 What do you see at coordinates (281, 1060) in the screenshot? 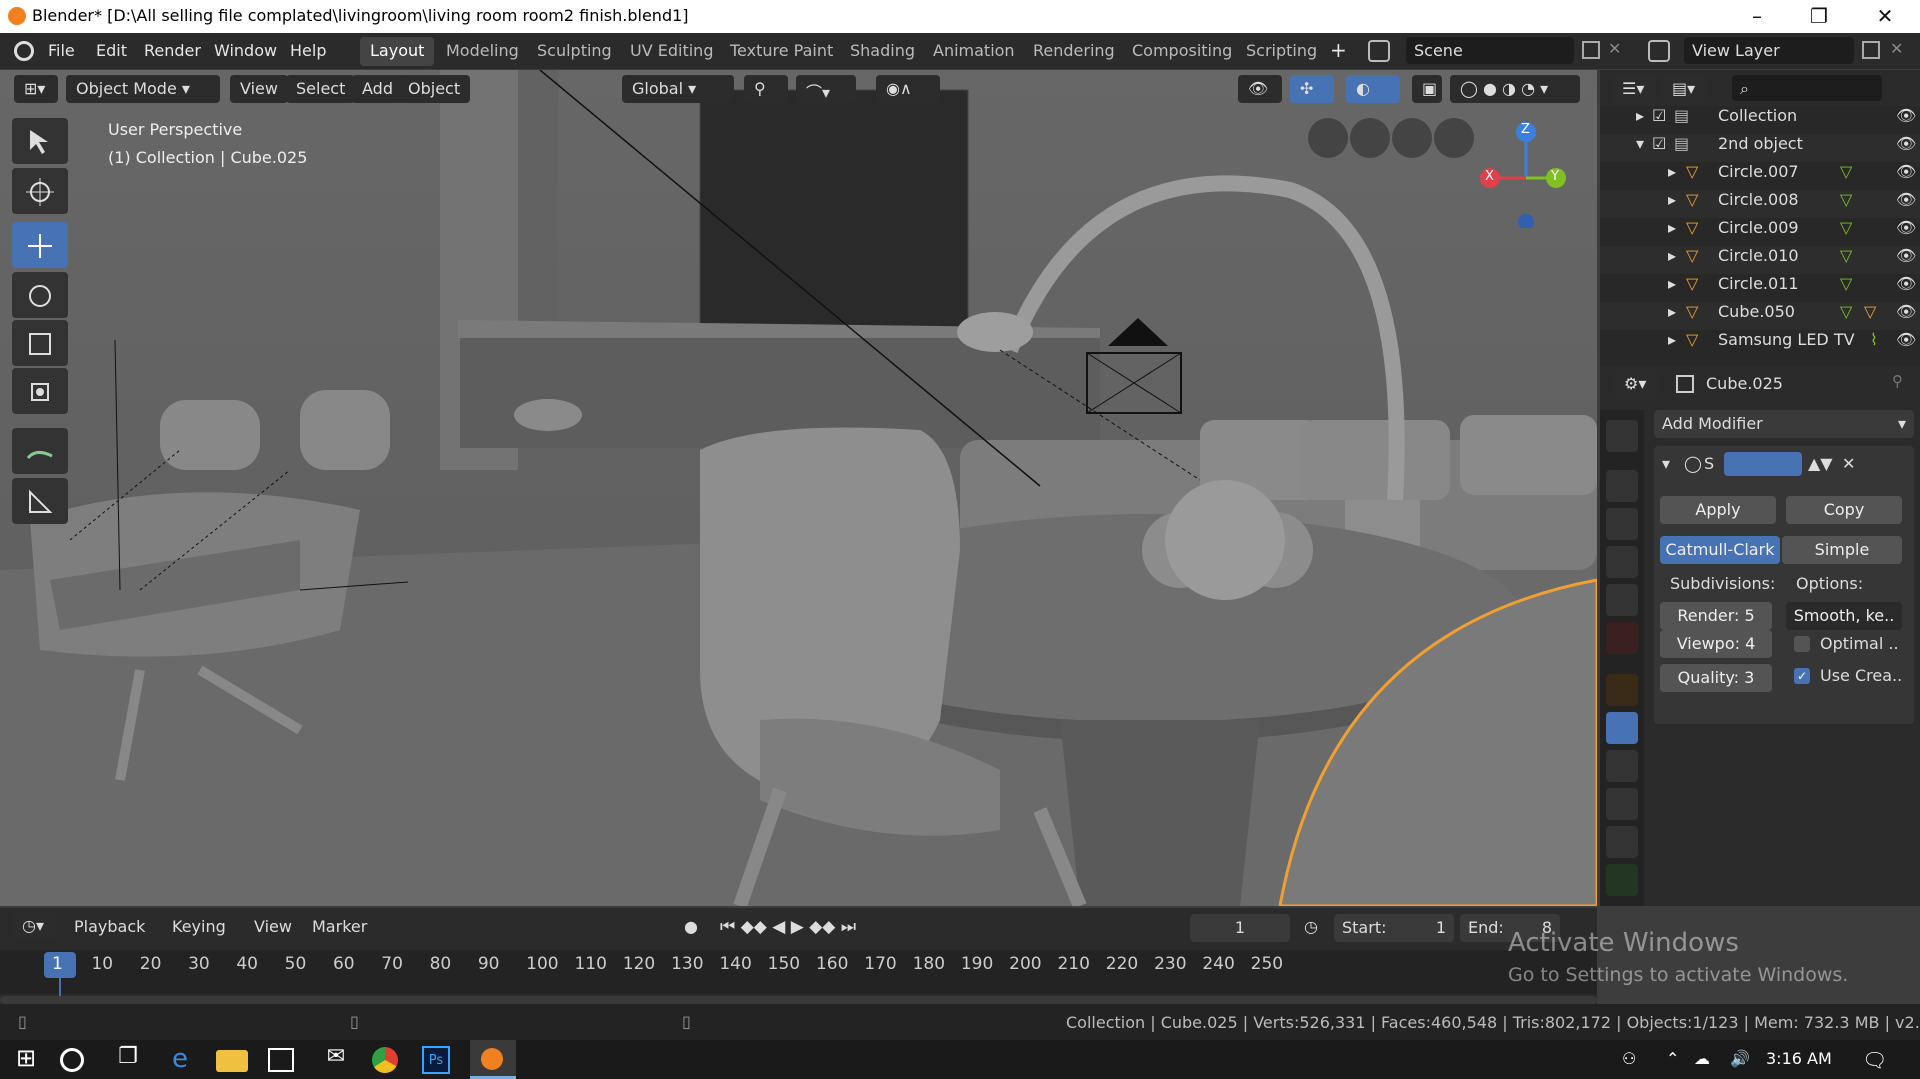
I see `store-icon` at bounding box center [281, 1060].